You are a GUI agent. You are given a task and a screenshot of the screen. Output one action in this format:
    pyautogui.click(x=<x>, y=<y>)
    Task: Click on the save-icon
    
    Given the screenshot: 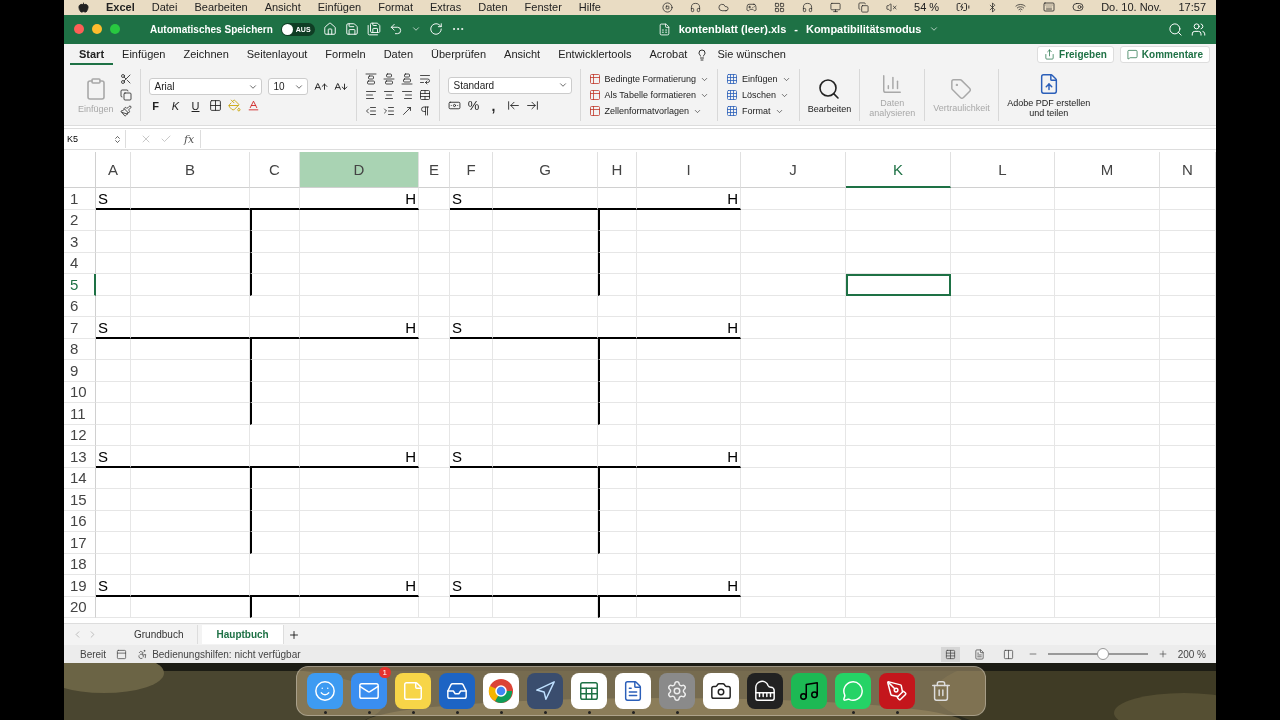 What is the action you would take?
    pyautogui.click(x=351, y=29)
    